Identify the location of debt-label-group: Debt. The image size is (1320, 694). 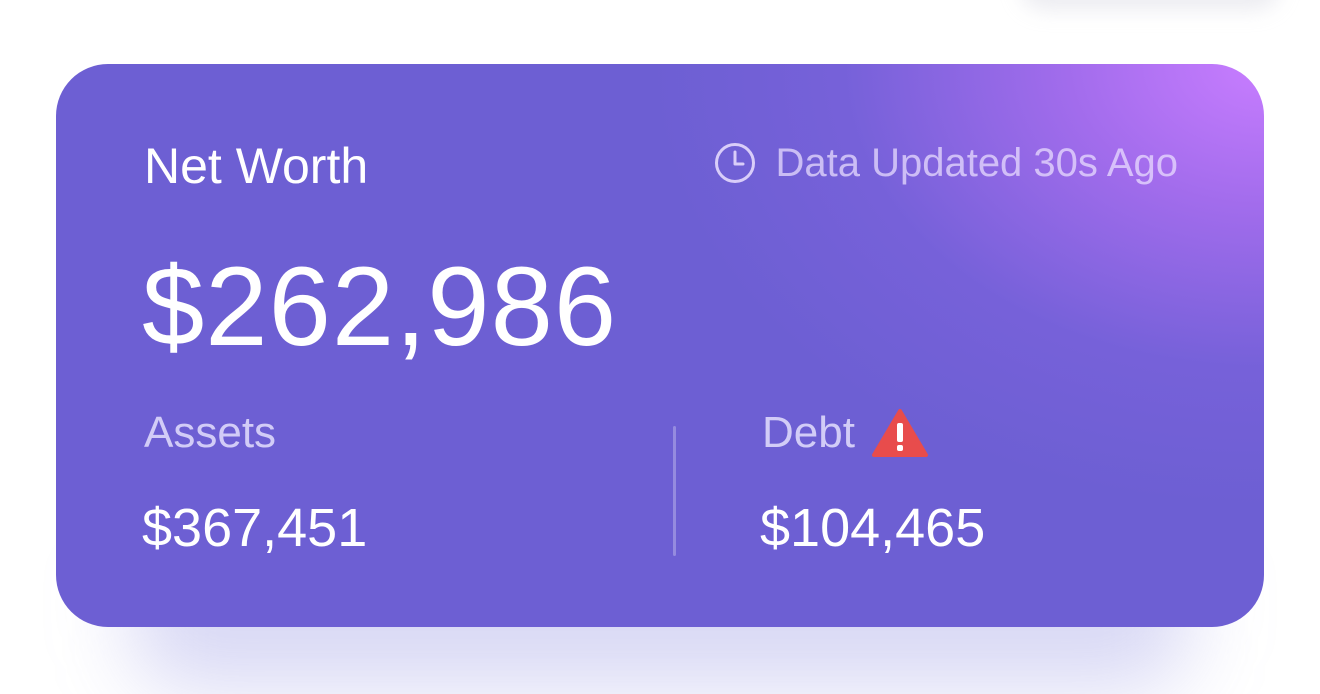
(845, 433).